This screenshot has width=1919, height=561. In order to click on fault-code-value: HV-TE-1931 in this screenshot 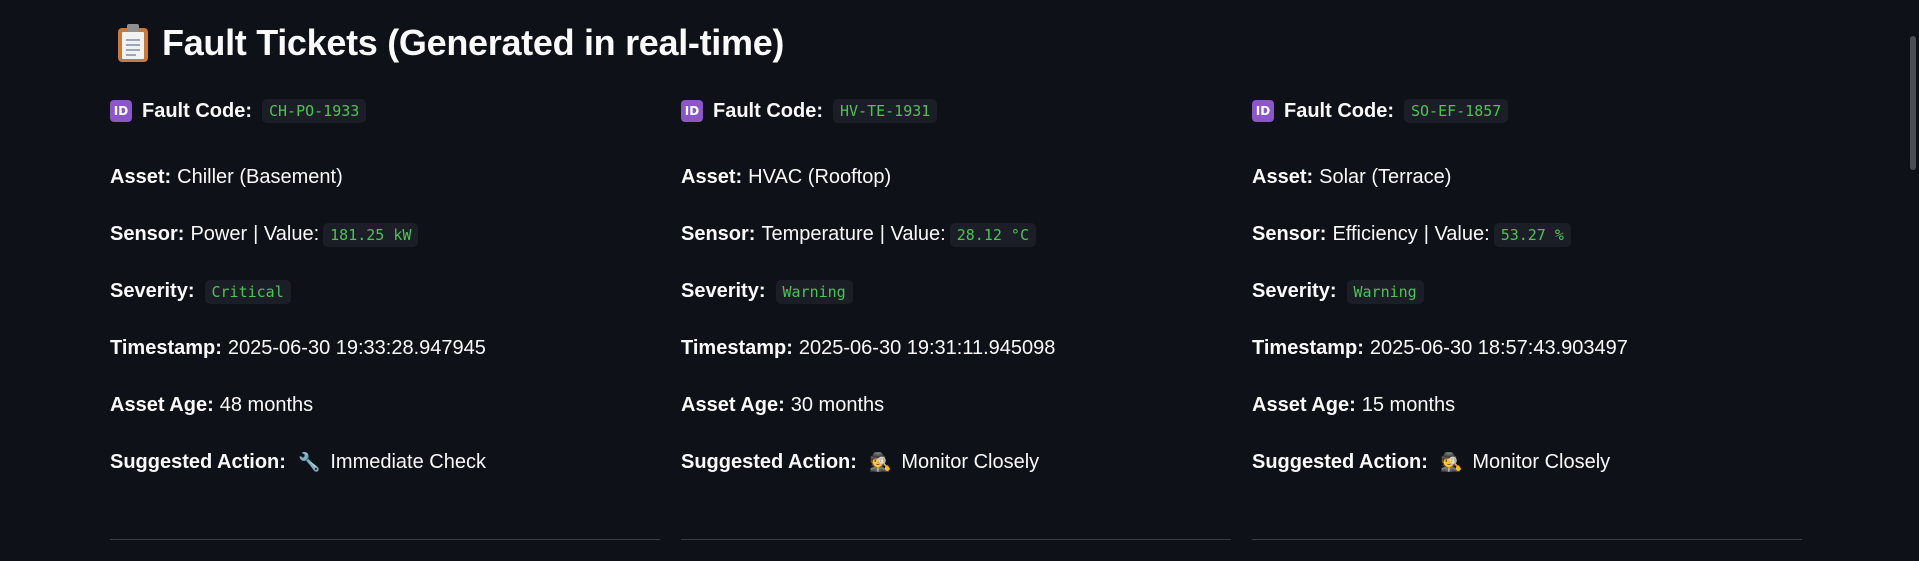, I will do `click(885, 111)`.